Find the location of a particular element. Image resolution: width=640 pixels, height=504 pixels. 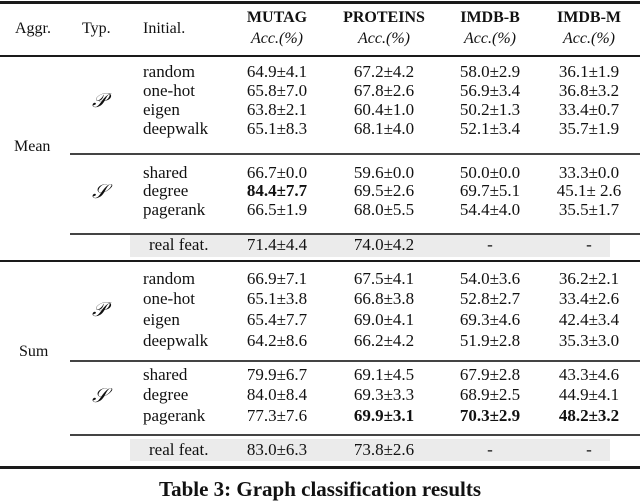

cell-proteins: 69.0±4.1 is located at coordinates (384, 319).